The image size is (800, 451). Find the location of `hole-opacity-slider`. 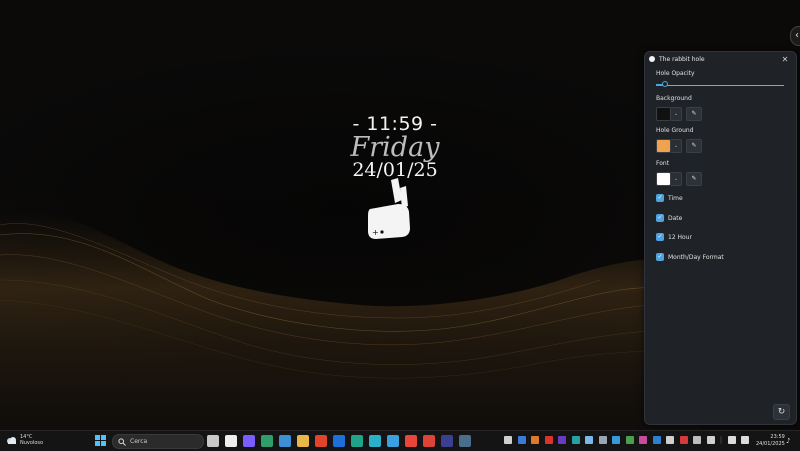

hole-opacity-slider is located at coordinates (720, 84).